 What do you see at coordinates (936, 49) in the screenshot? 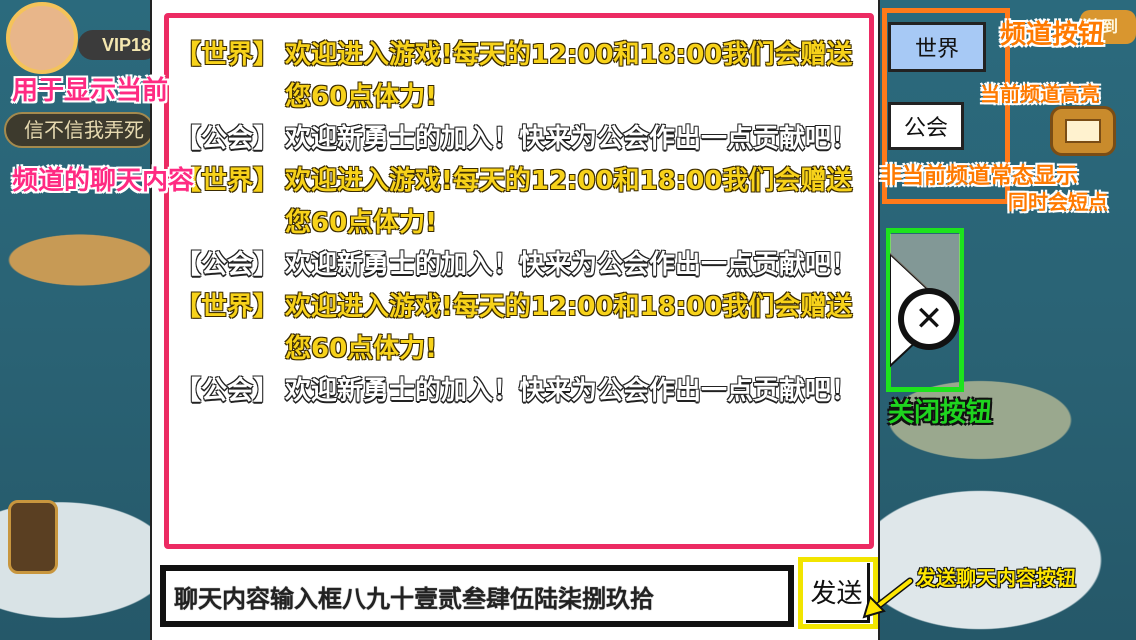
I see `channel-world-label: 世界` at bounding box center [936, 49].